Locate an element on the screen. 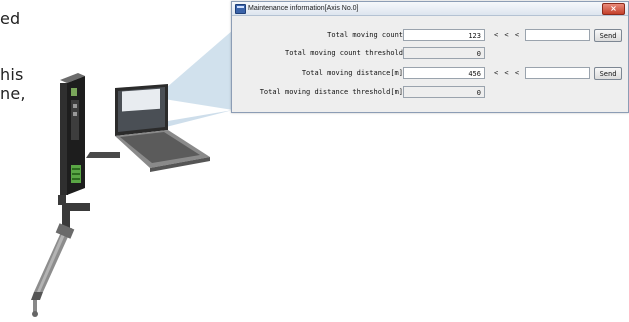 The image size is (629, 322). total-moving-count-threshold-label: Total moving count threshold is located at coordinates (343, 53).